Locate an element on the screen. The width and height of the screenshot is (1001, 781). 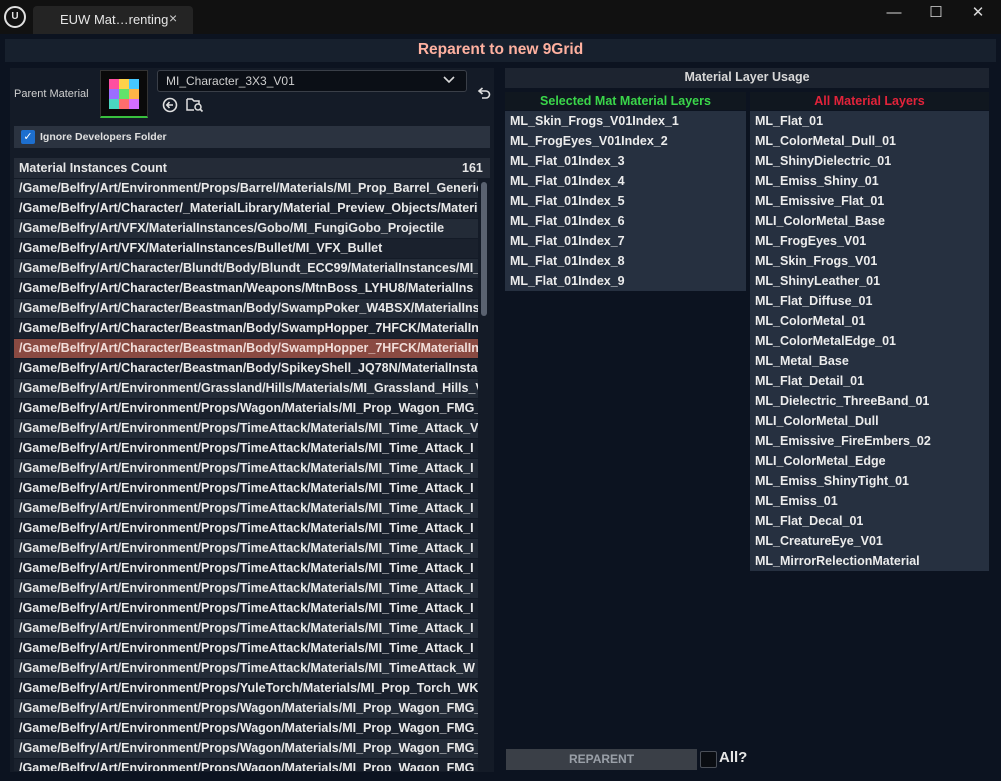
layer-usage-header: Material Layer Usage is located at coordinates (747, 78).